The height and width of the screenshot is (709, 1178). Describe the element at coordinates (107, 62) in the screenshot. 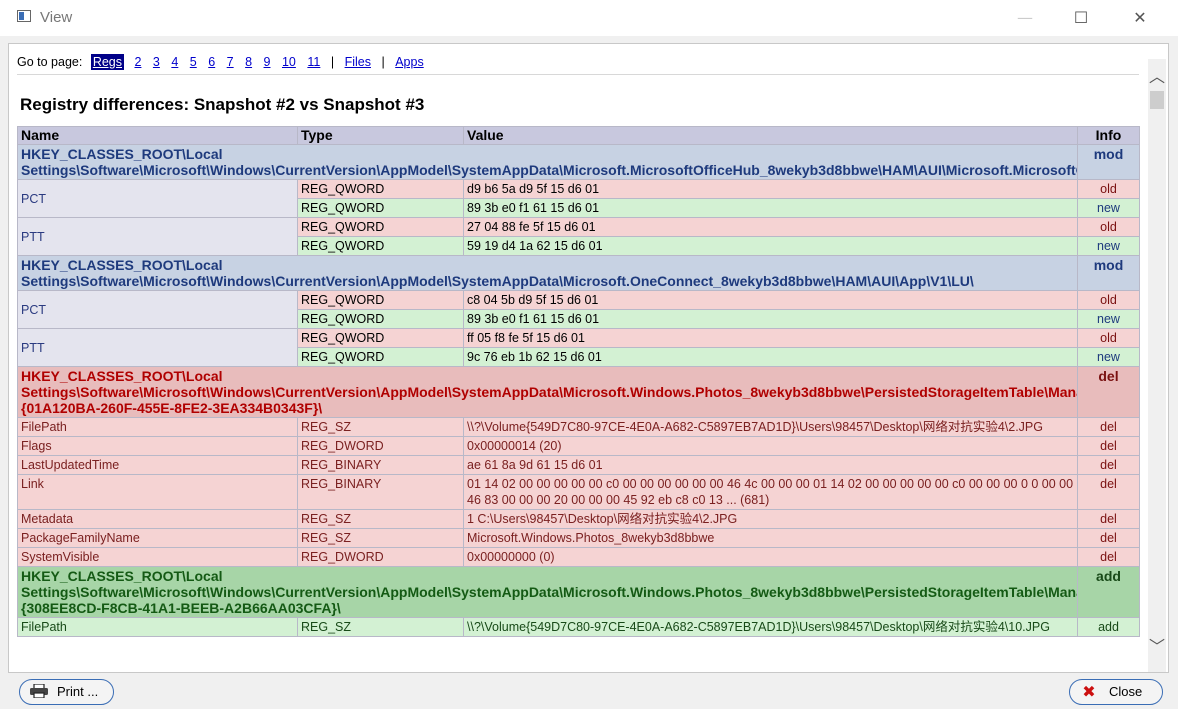

I see `page-link-regs: Regs` at that location.